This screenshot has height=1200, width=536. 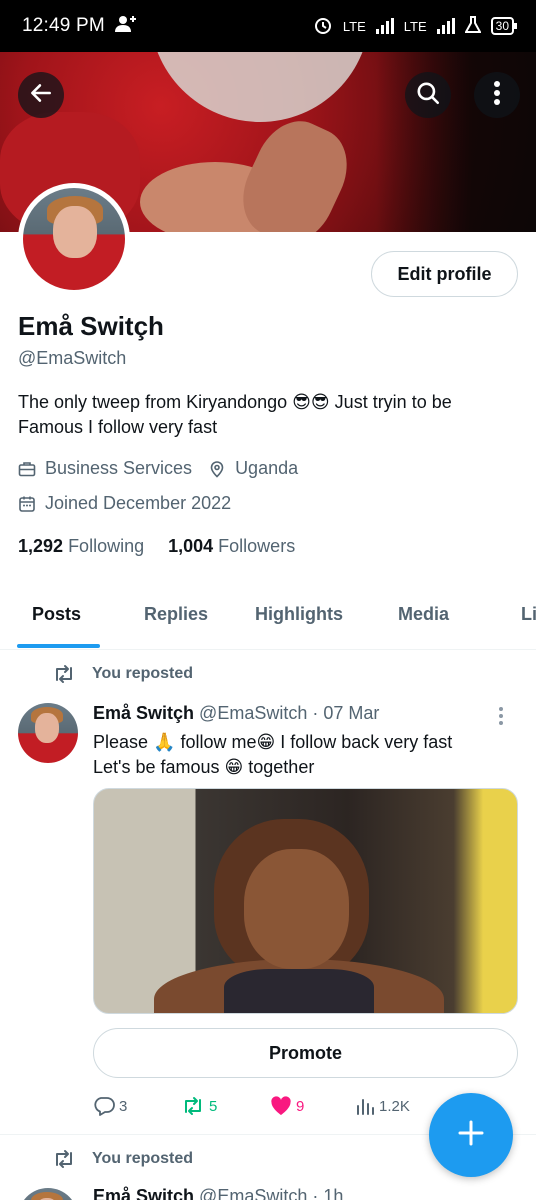 I want to click on alarm-icon, so click(x=323, y=26).